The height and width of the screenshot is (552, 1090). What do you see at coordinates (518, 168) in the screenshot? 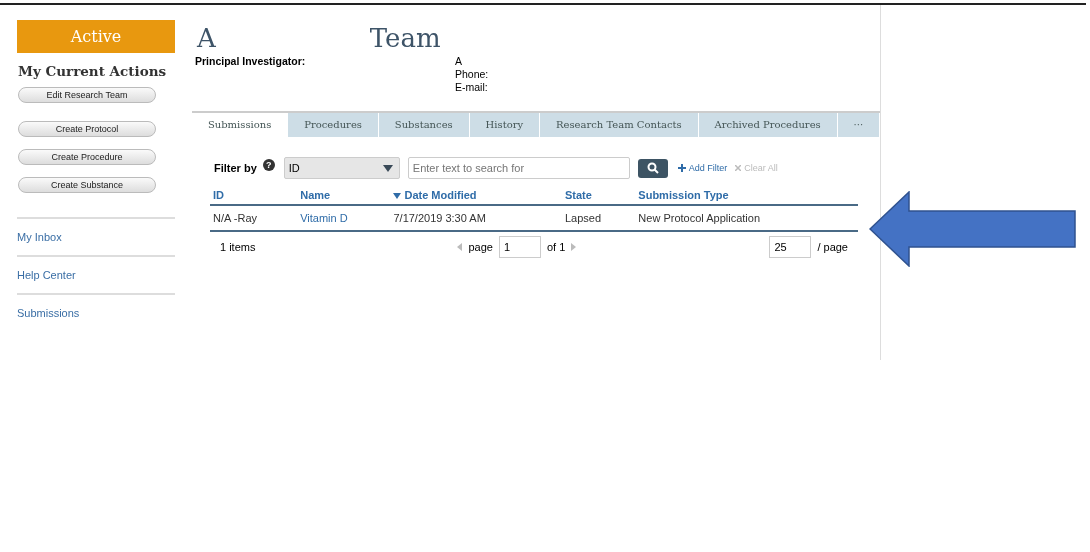
I see `search-field: Enter text to search for` at bounding box center [518, 168].